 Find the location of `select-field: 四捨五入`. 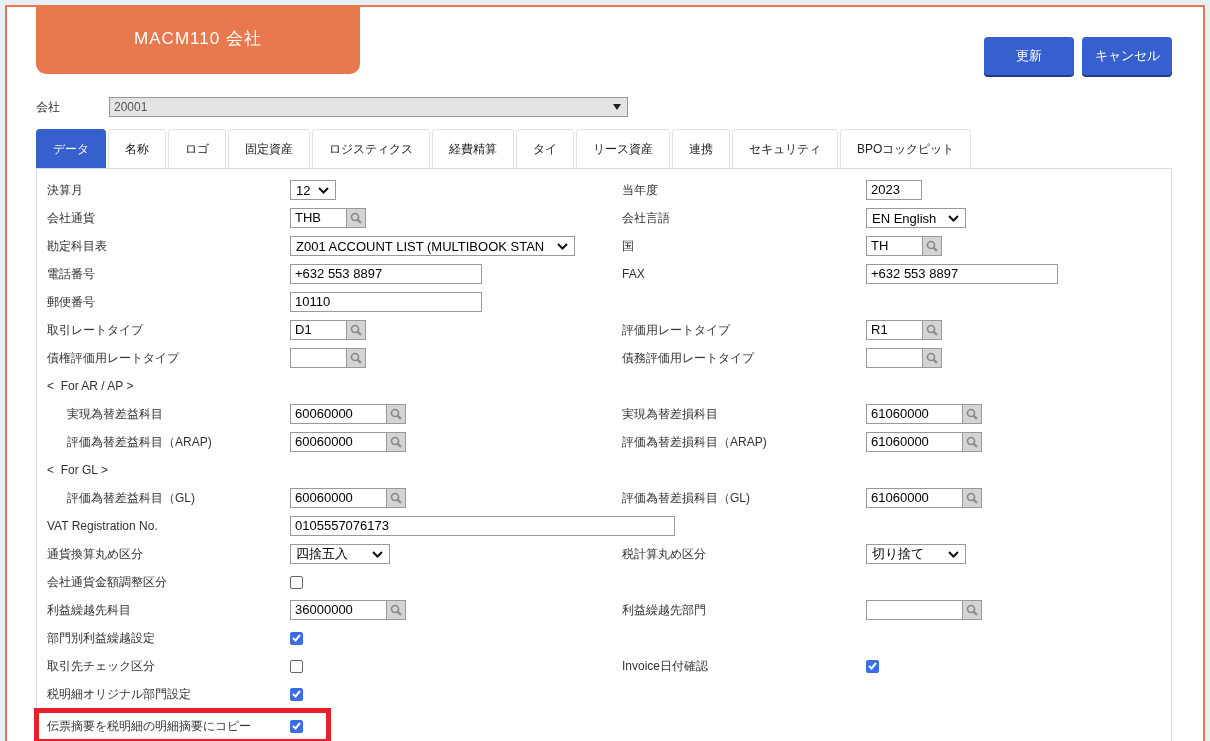

select-field: 四捨五入 is located at coordinates (340, 554).